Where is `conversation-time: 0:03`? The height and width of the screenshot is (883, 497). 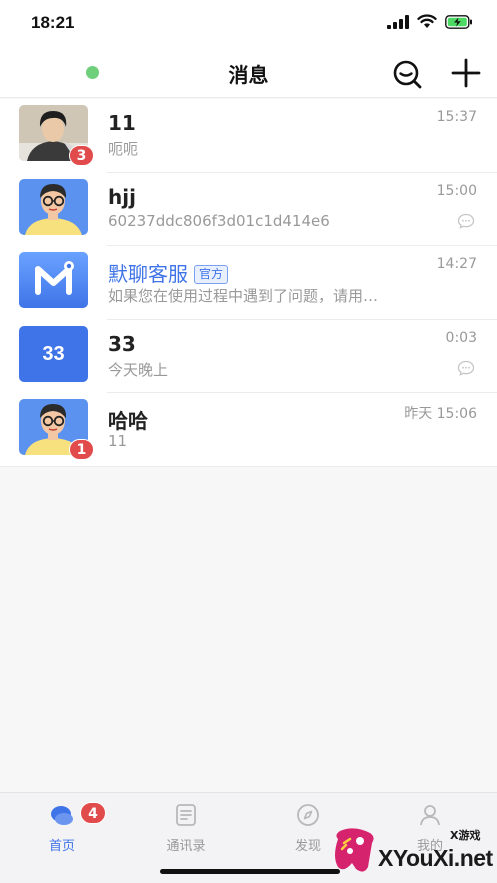 conversation-time: 0:03 is located at coordinates (461, 337).